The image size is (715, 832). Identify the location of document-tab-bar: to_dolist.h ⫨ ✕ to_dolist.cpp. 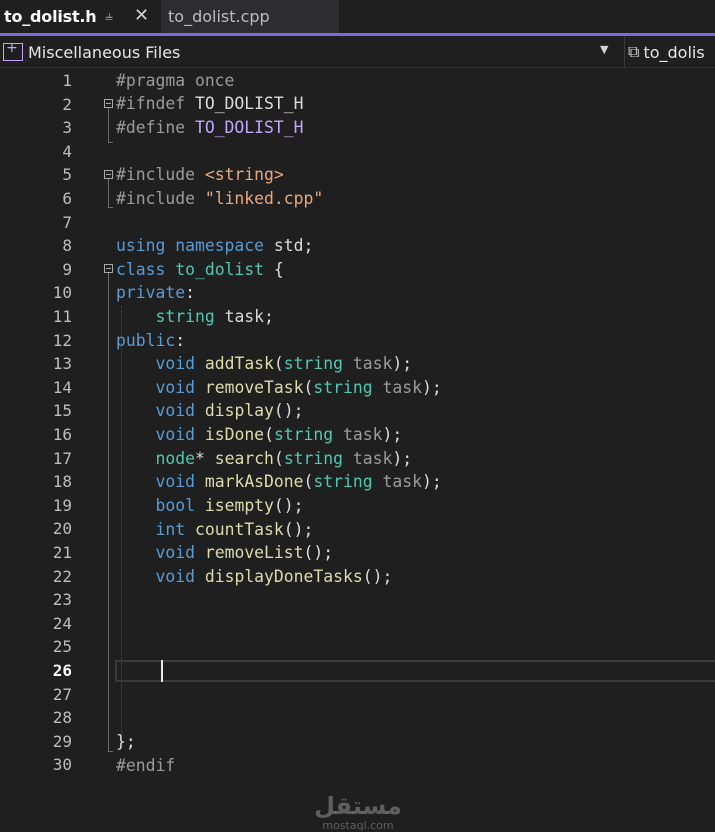
(357, 18).